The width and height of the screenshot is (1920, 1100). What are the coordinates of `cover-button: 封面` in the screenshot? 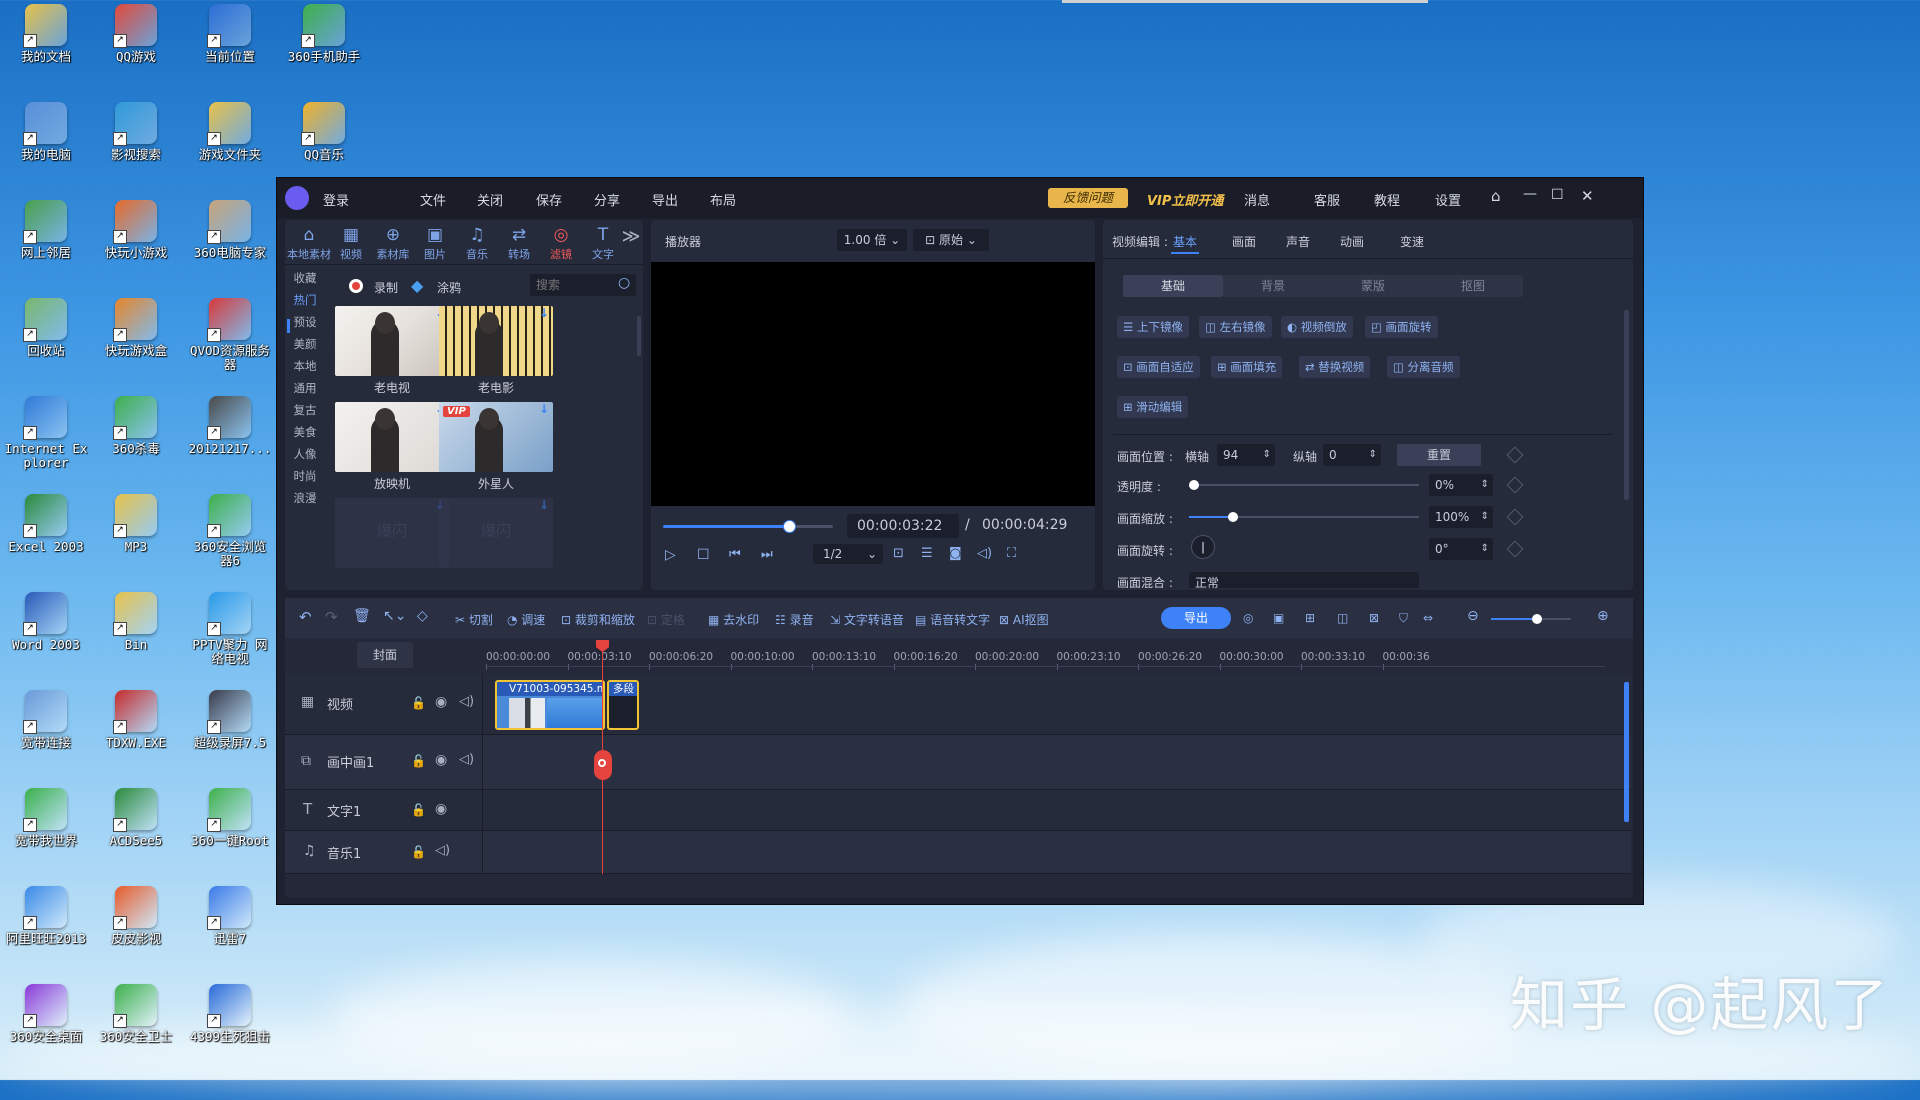 It's located at (385, 655).